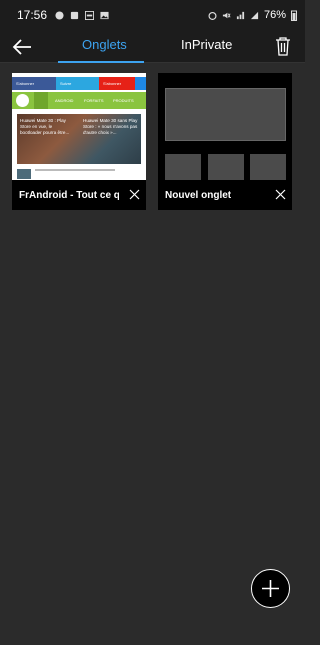  Describe the element at coordinates (152, 46) in the screenshot. I see `tabs-toolbar: Onglets InPrivate` at that location.